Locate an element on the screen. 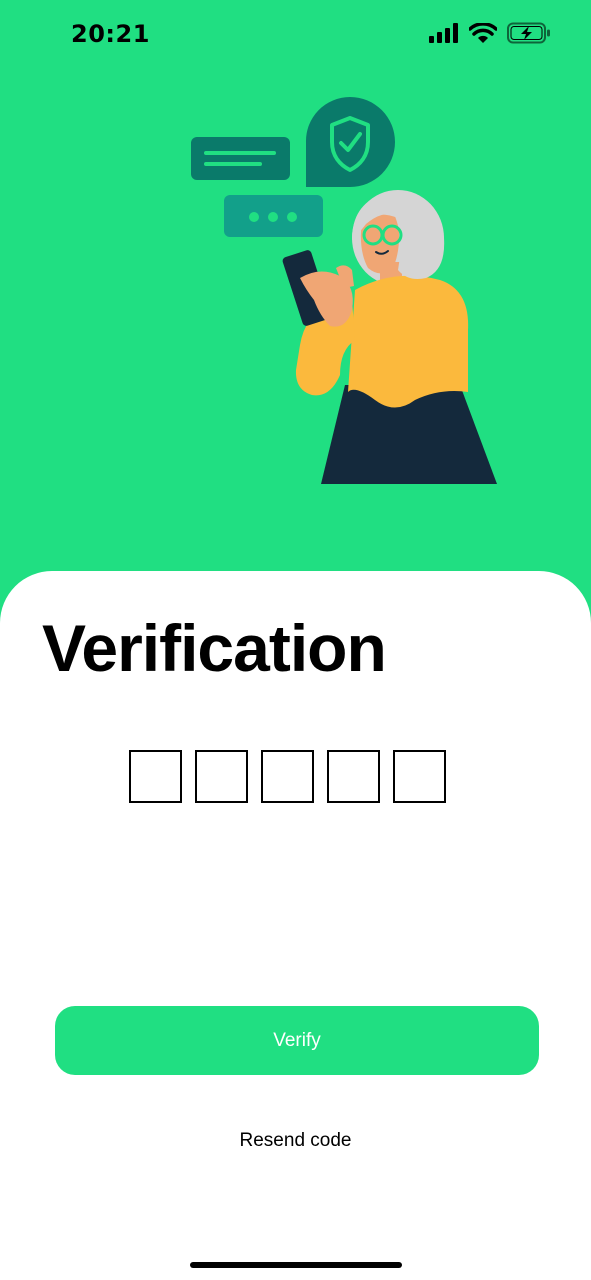 This screenshot has width=591, height=1280. page-title: Verification is located at coordinates (214, 648).